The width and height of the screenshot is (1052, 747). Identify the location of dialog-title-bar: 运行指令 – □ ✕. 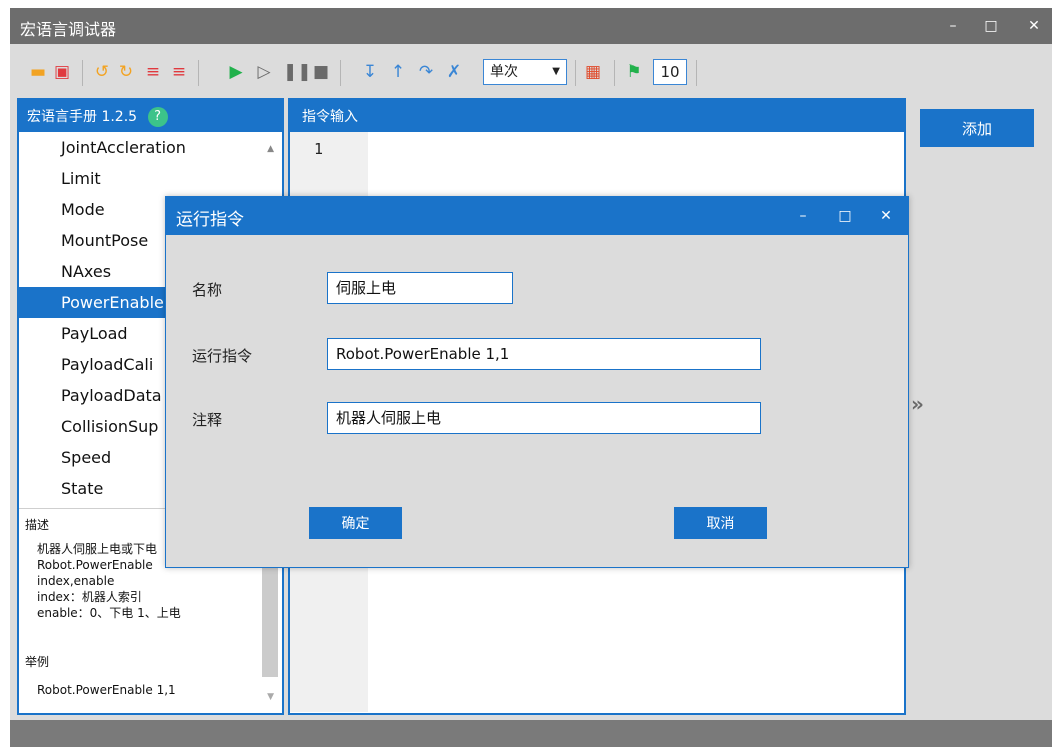
(537, 216).